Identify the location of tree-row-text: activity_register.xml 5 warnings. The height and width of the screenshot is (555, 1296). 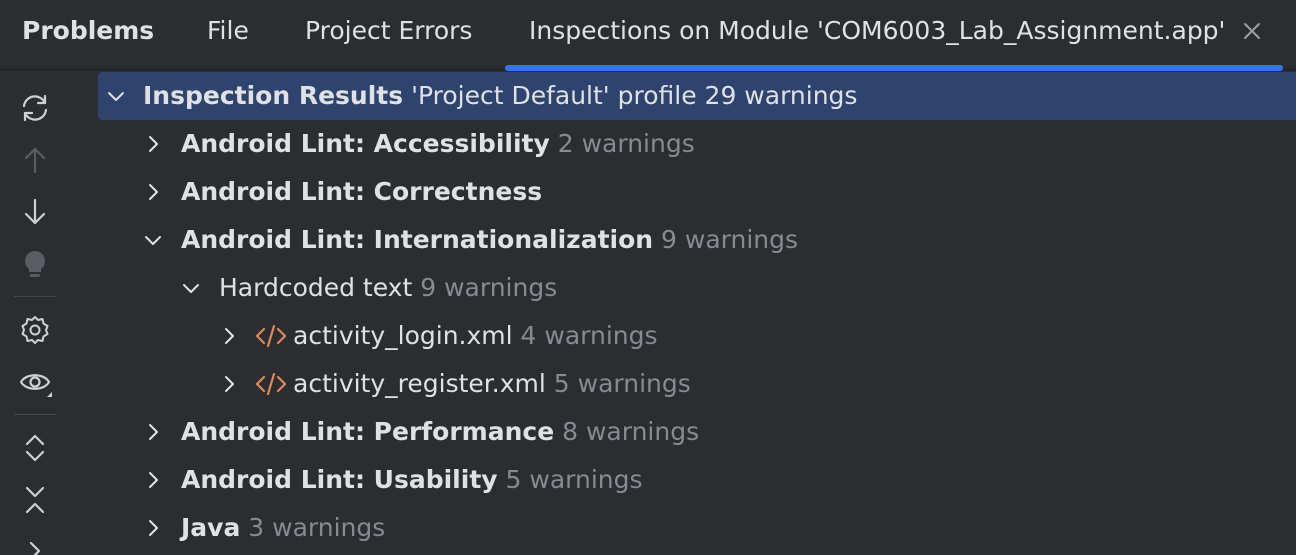
(492, 384).